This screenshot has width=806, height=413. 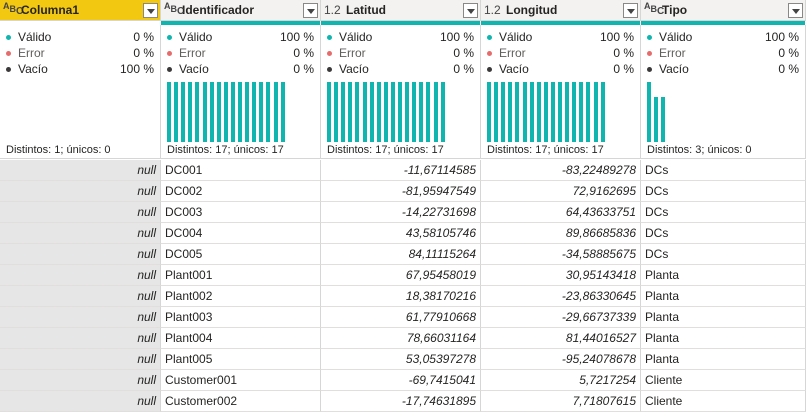 What do you see at coordinates (241, 401) in the screenshot?
I see `table-cell: Customer002` at bounding box center [241, 401].